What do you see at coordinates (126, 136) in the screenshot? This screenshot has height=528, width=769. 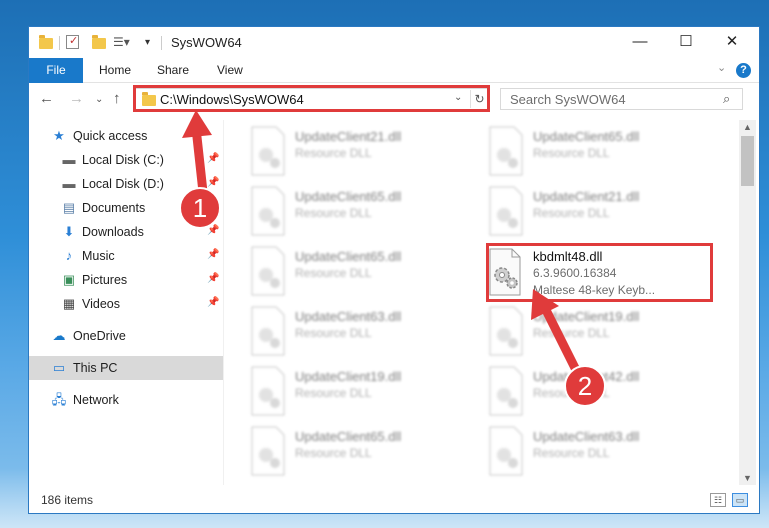 I see `sidebar-item-quick-access: ★ Quick access` at bounding box center [126, 136].